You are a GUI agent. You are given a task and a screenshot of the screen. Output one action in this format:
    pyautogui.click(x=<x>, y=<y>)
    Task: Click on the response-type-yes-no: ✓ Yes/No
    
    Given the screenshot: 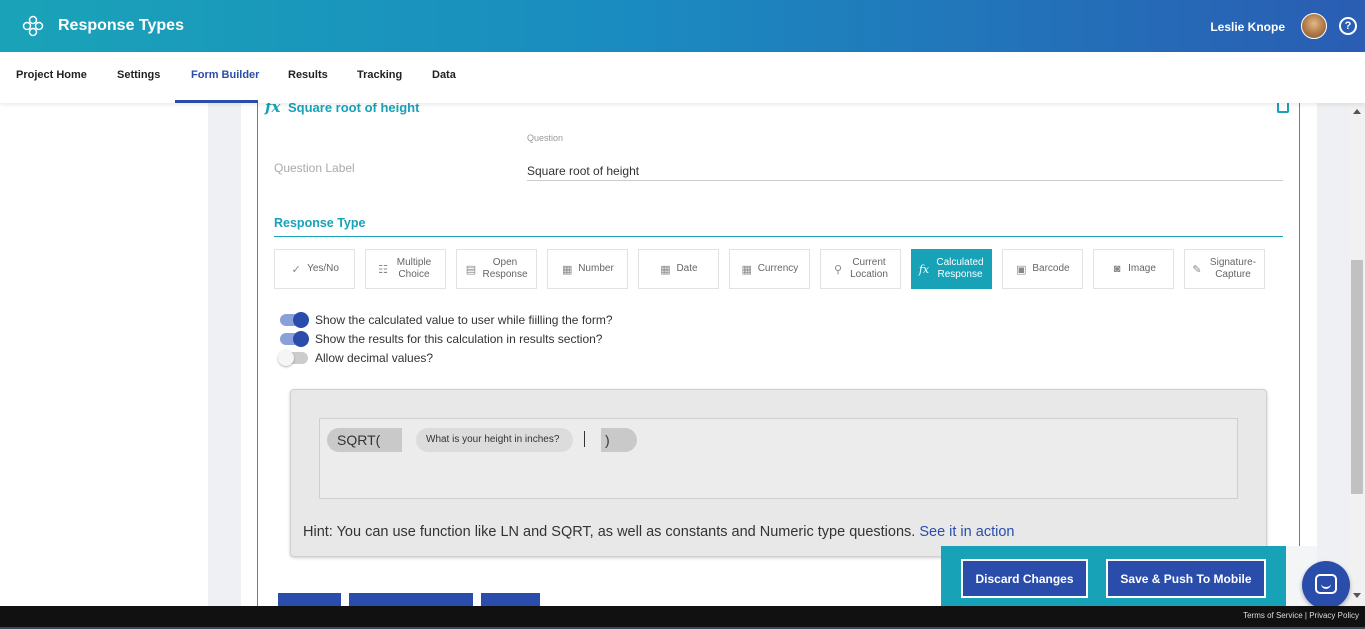 What is the action you would take?
    pyautogui.click(x=314, y=269)
    